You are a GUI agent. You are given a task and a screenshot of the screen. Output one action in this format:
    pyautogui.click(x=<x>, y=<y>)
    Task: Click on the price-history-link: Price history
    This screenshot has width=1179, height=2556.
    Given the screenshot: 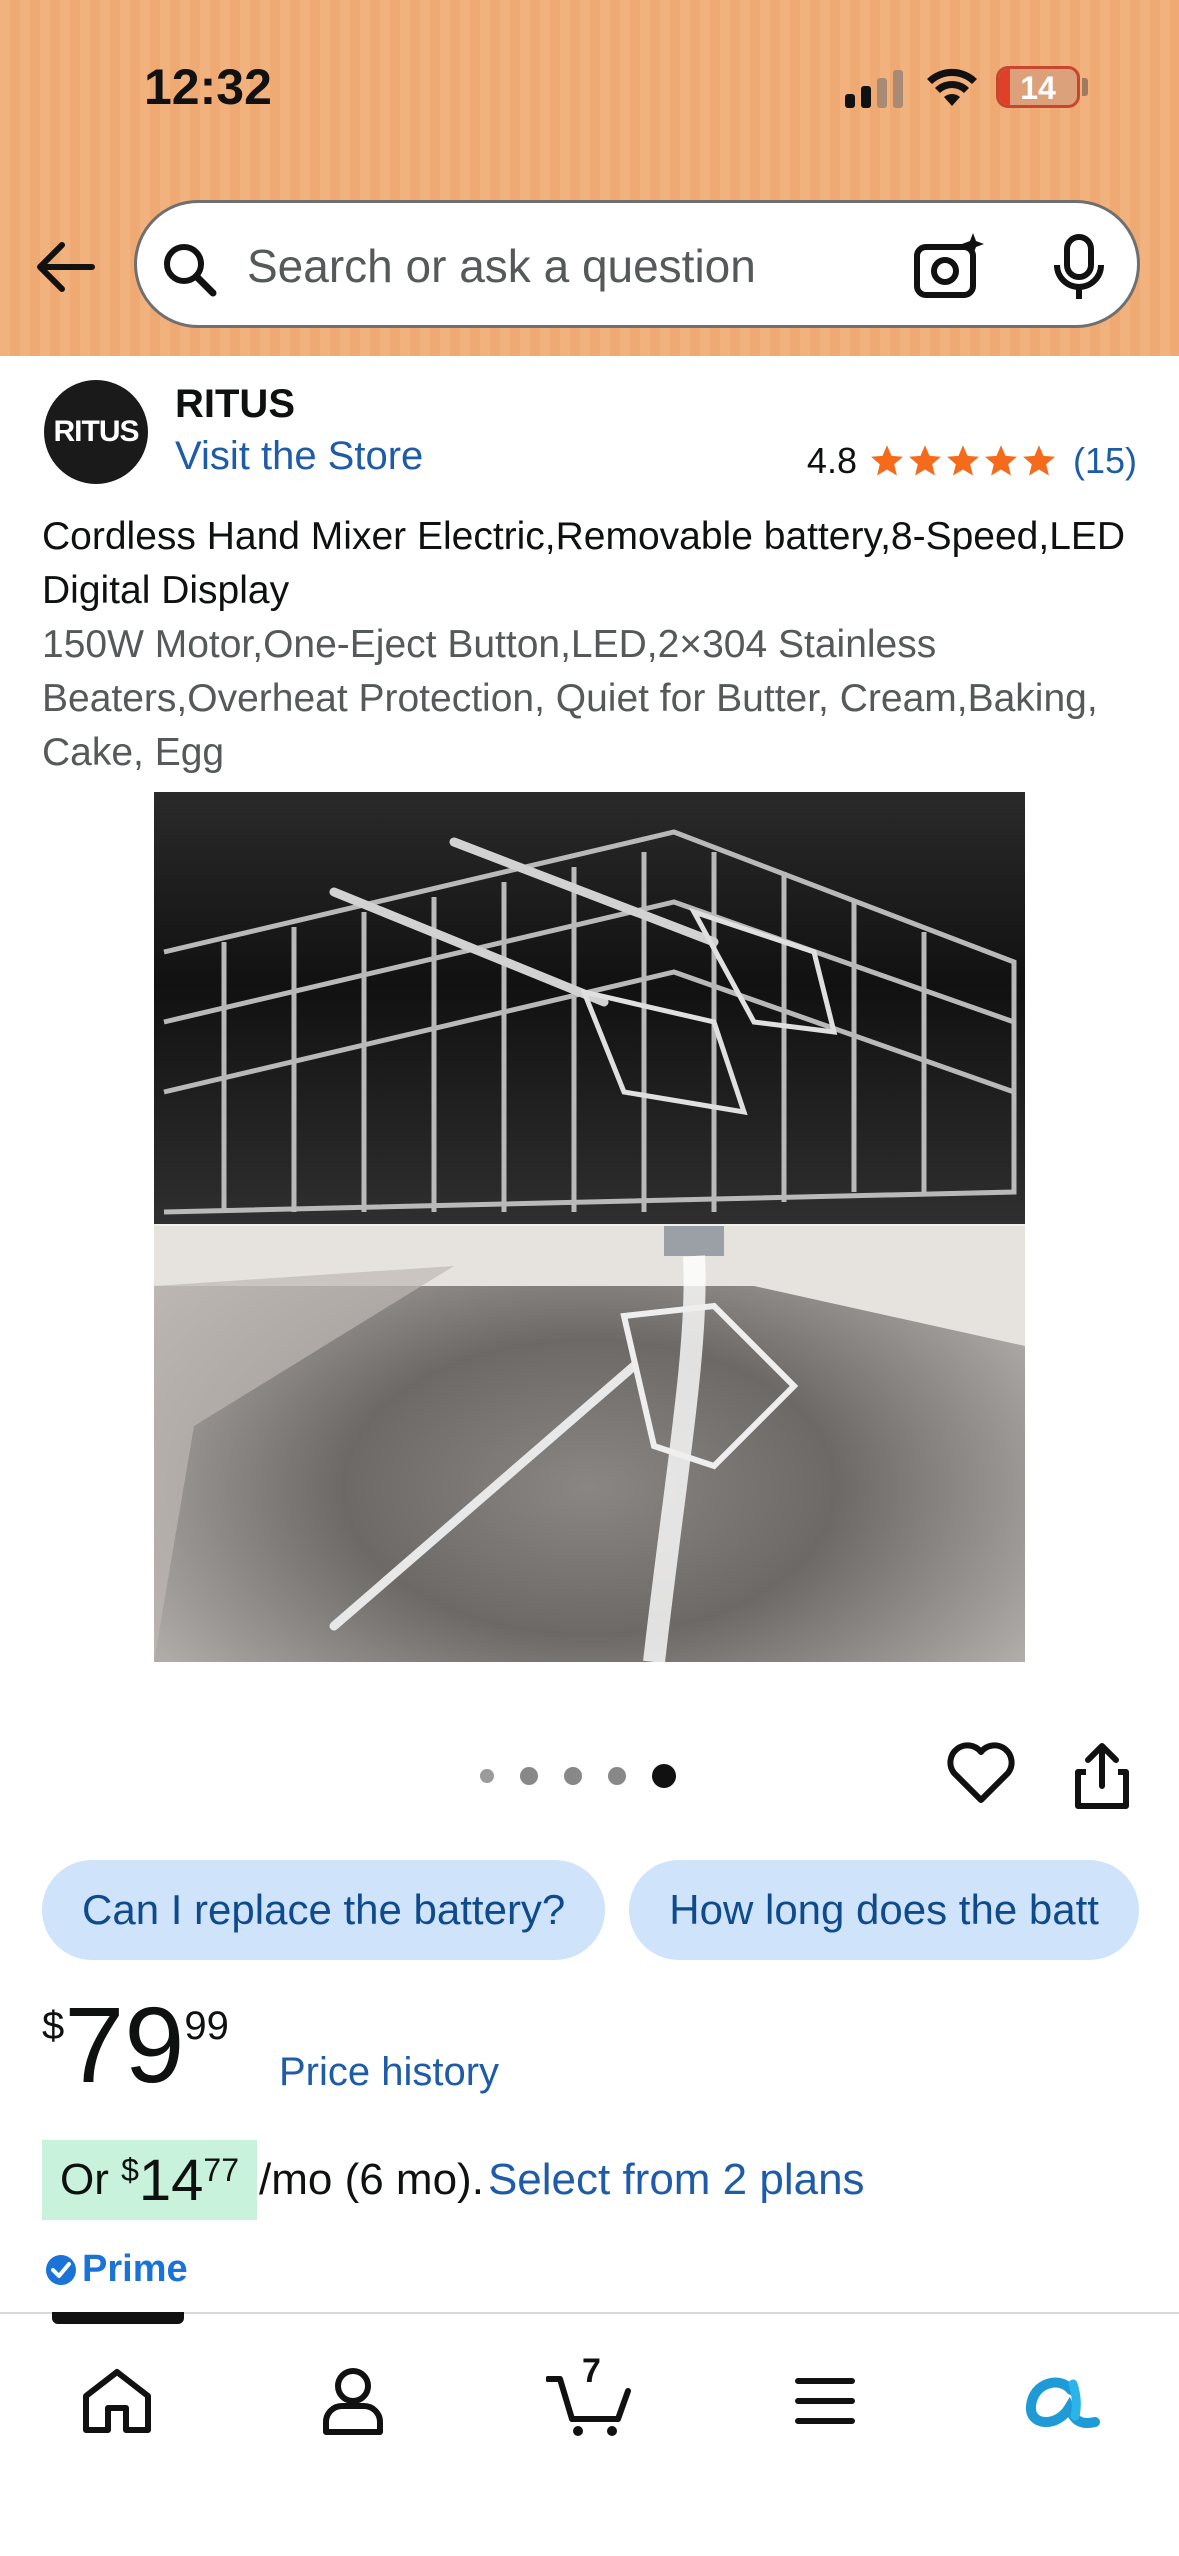 What is the action you would take?
    pyautogui.click(x=389, y=2072)
    